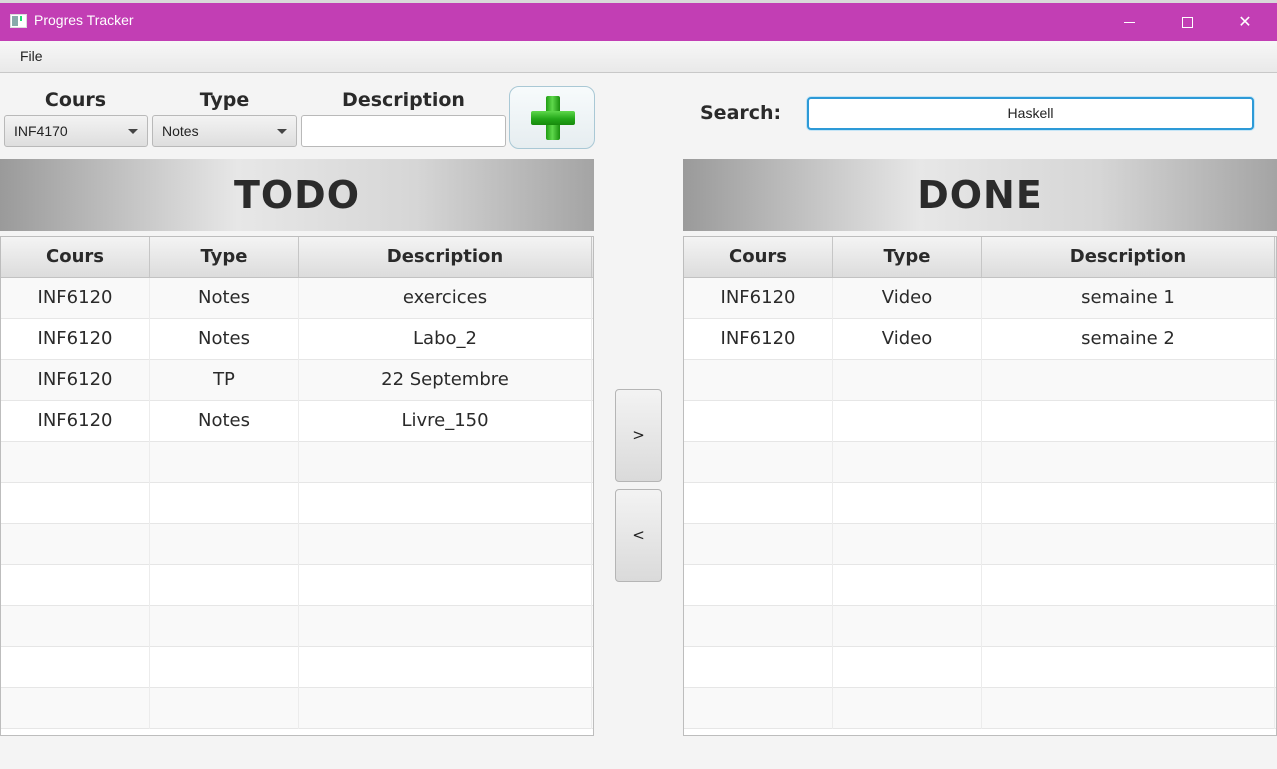  I want to click on table-row: INF6120 TP 22 Septembre, so click(297, 380).